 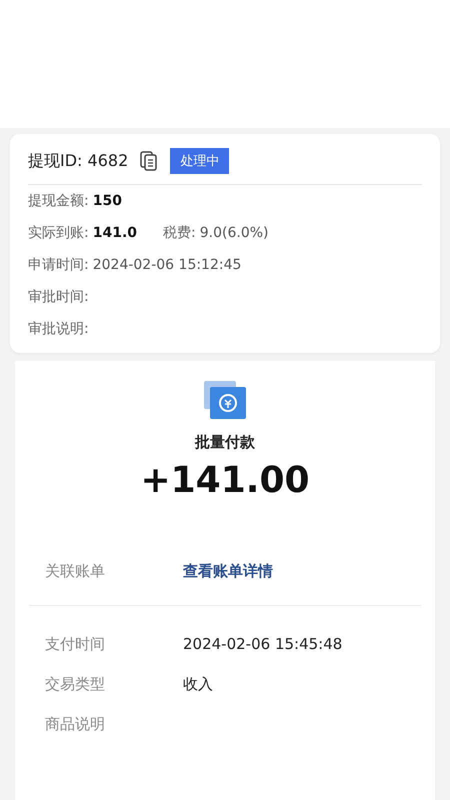 What do you see at coordinates (58, 265) in the screenshot?
I see `field-label: 申请时间:` at bounding box center [58, 265].